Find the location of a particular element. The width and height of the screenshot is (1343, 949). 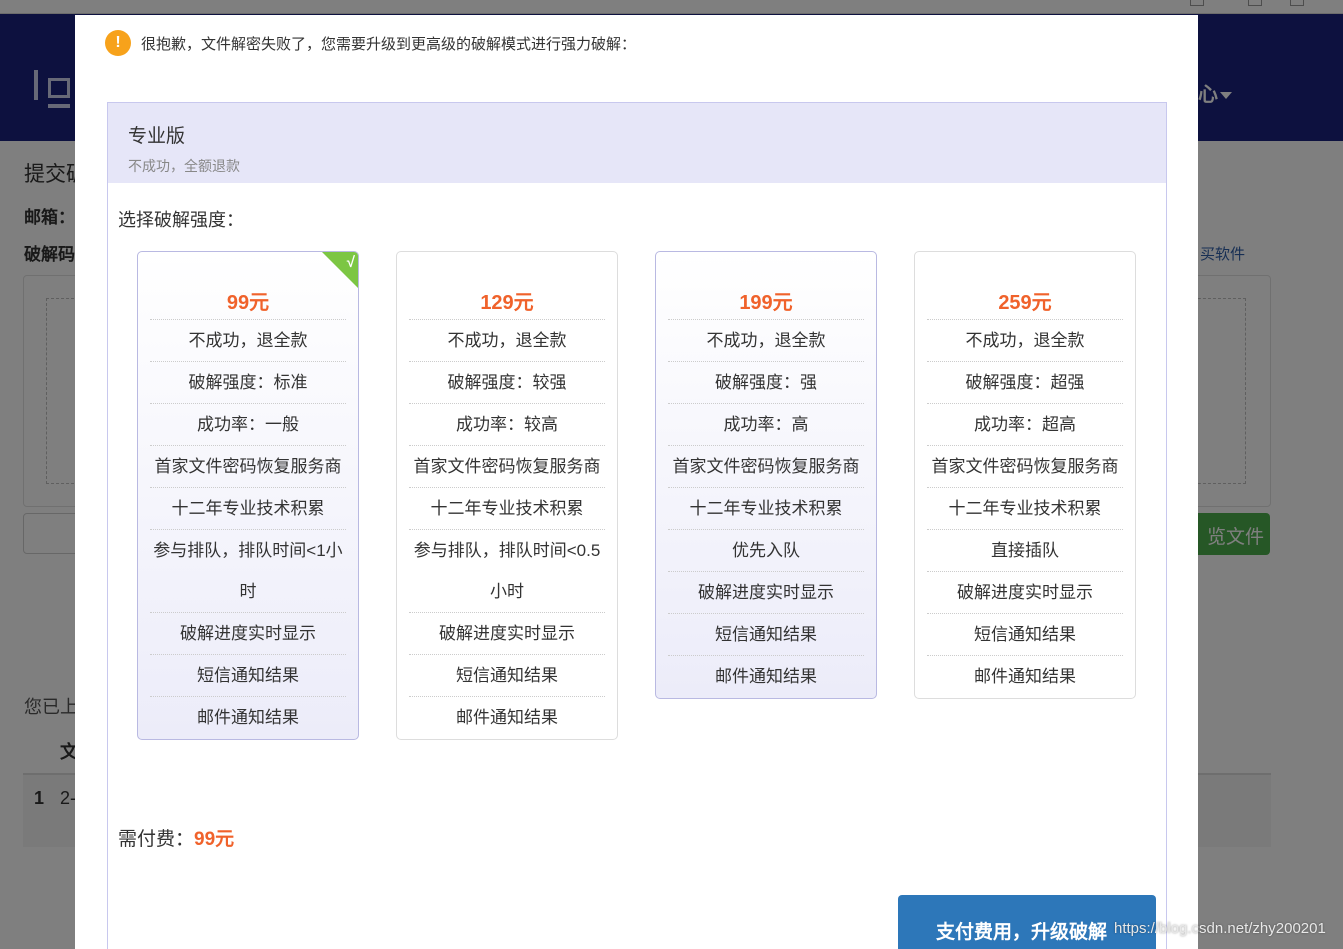

checkmark-icon: √ is located at coordinates (350, 262).